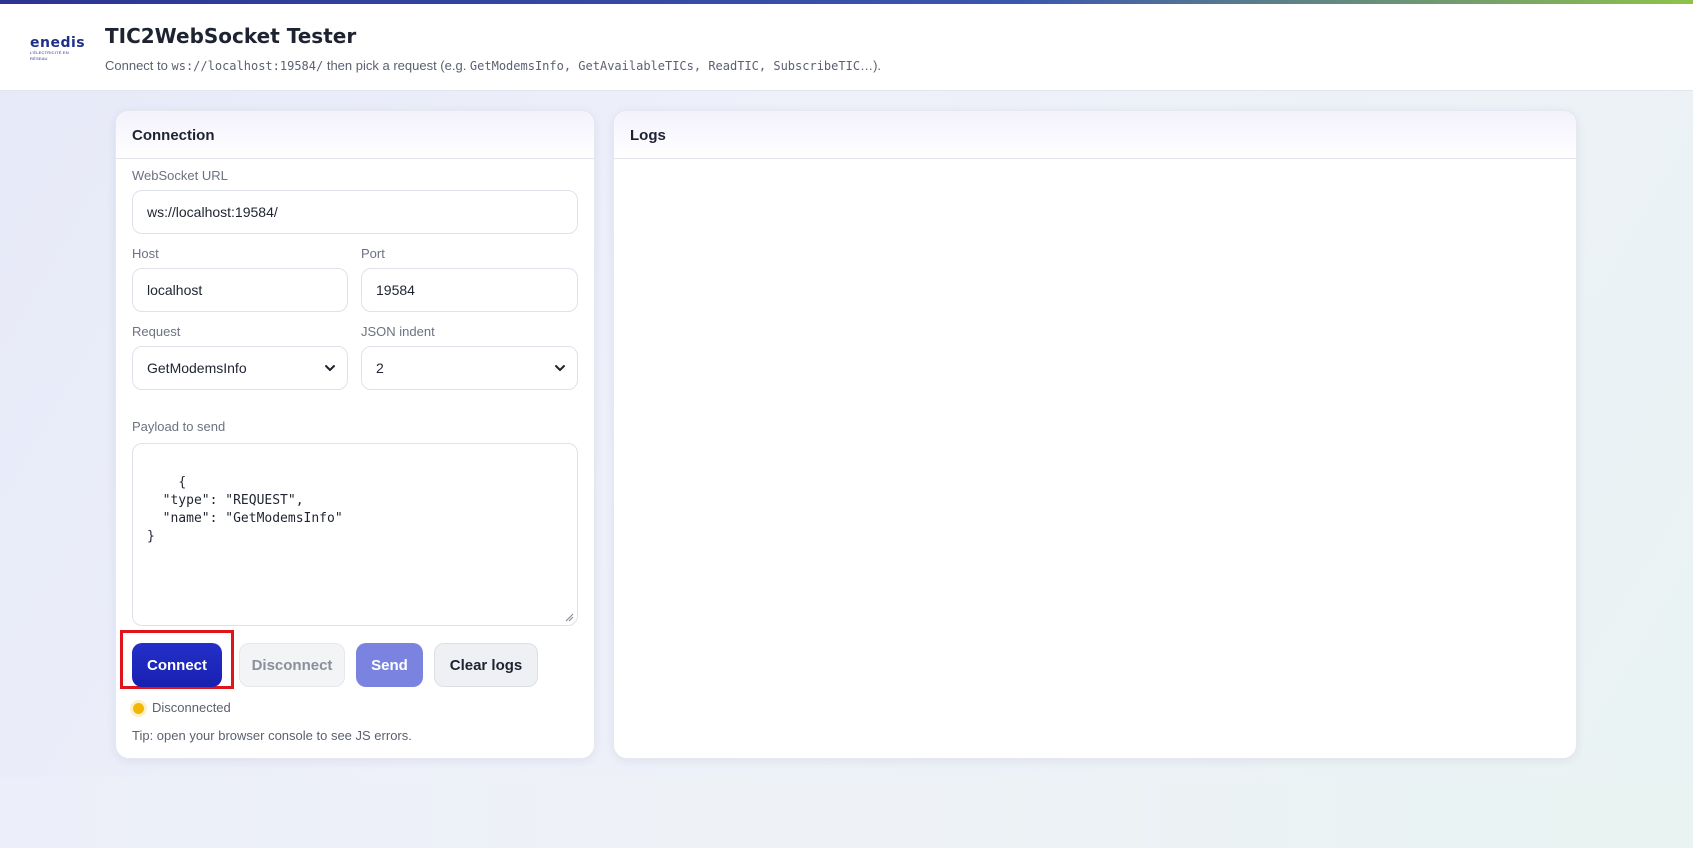 This screenshot has width=1693, height=848. What do you see at coordinates (469, 368) in the screenshot?
I see `json-indent-select: 2` at bounding box center [469, 368].